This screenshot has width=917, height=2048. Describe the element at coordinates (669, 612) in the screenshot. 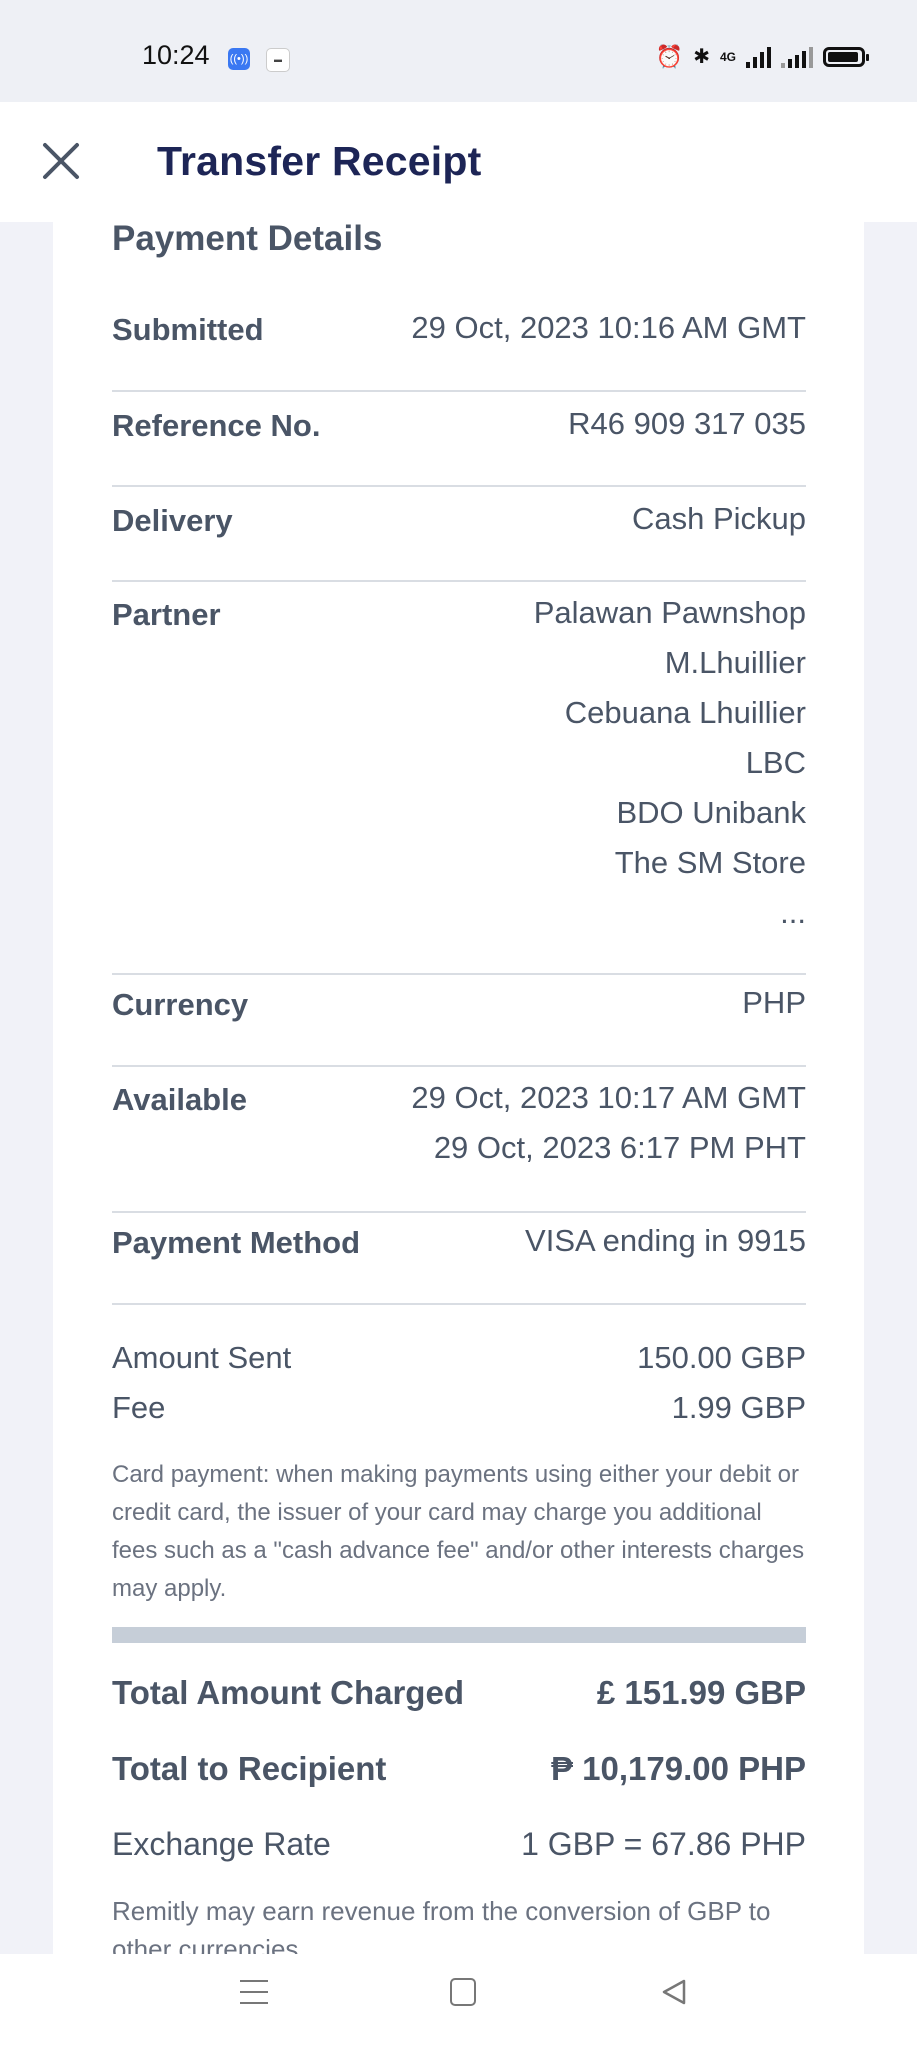

I see `partner-item: Palawan Pawnshop` at that location.